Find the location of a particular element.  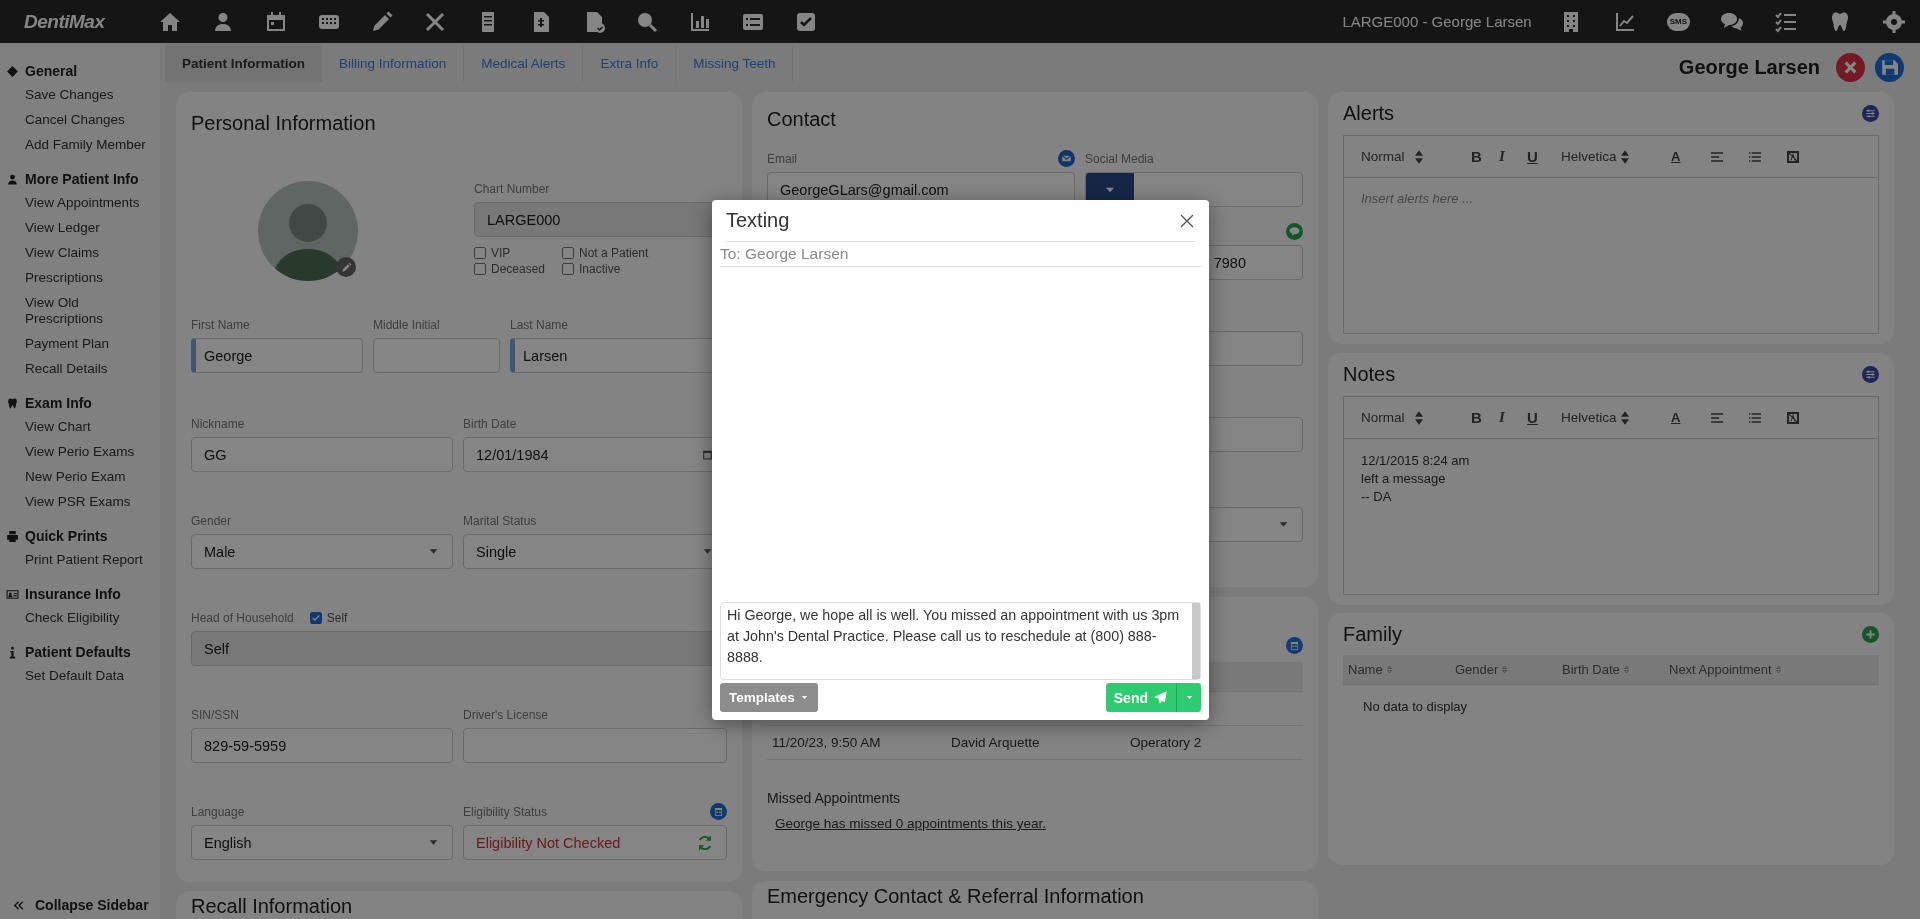

note-line: left a message is located at coordinates (1404, 479).